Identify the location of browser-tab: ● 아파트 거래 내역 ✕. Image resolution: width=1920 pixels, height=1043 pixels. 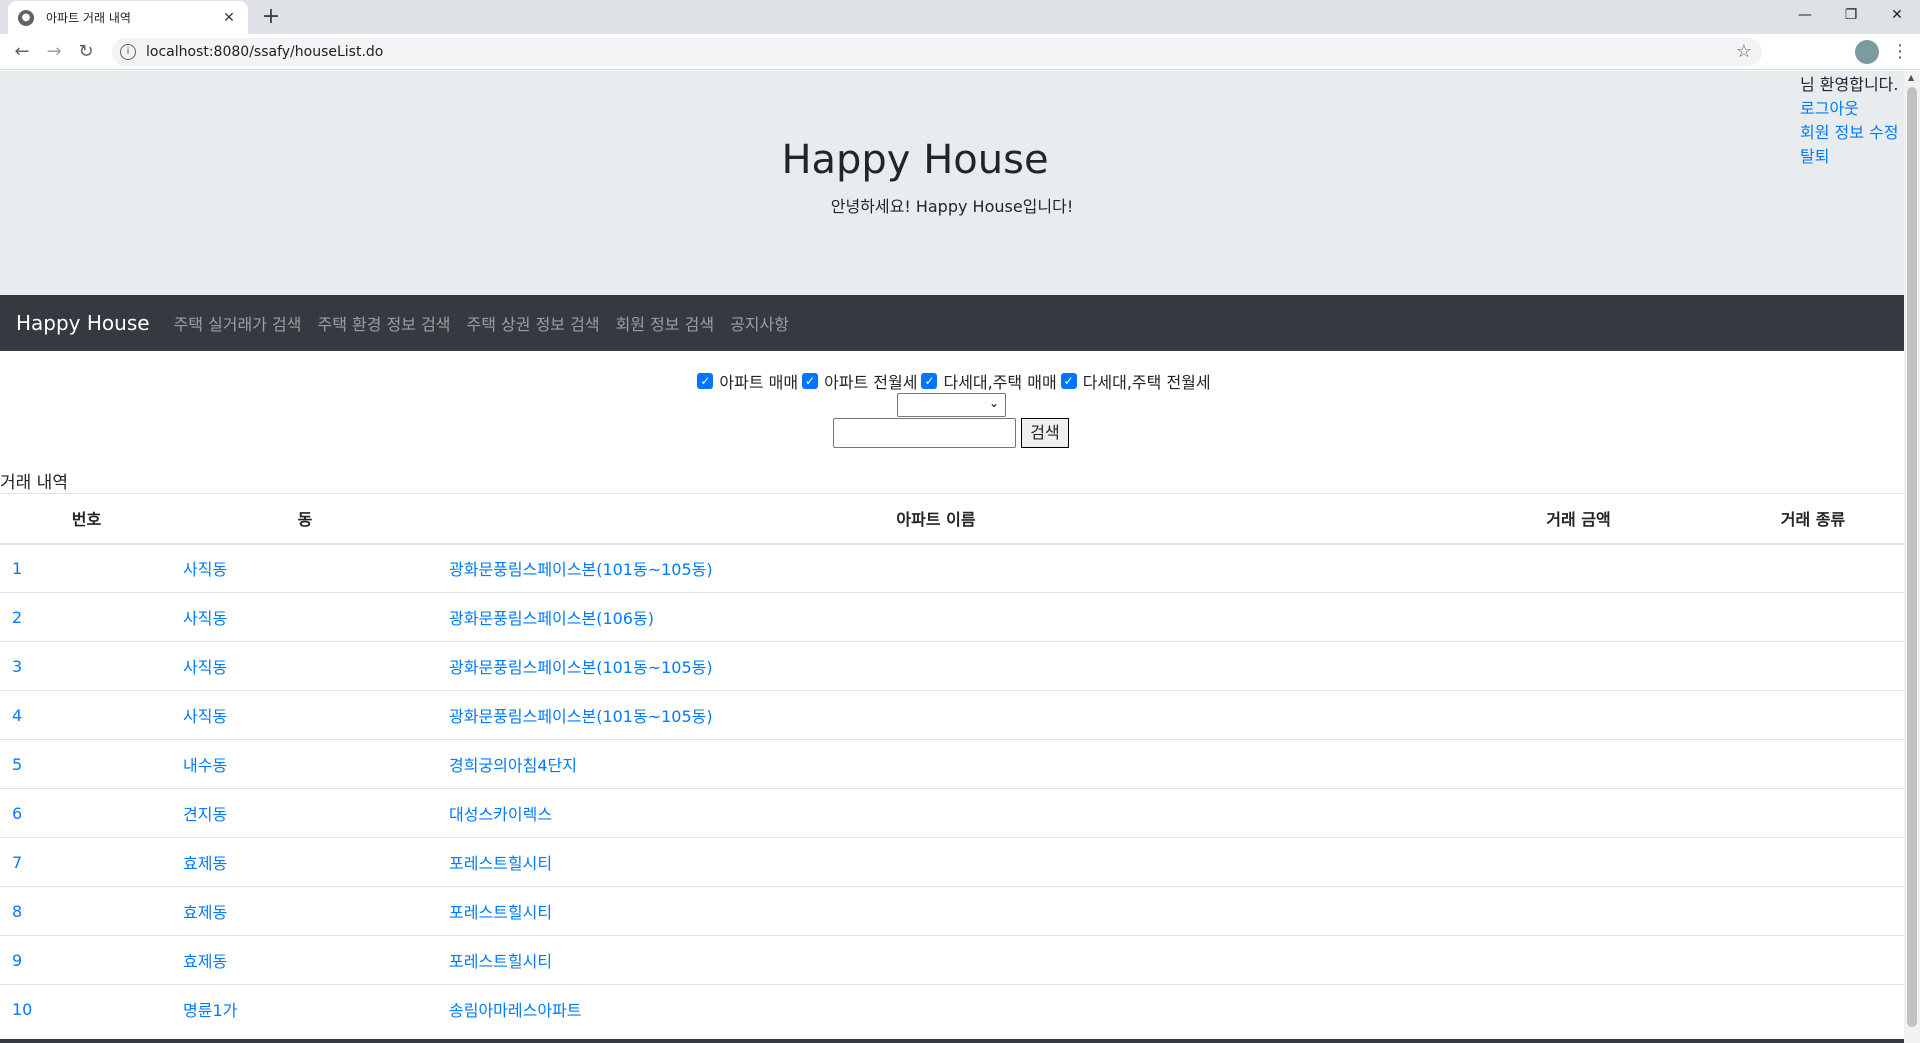
(128, 17).